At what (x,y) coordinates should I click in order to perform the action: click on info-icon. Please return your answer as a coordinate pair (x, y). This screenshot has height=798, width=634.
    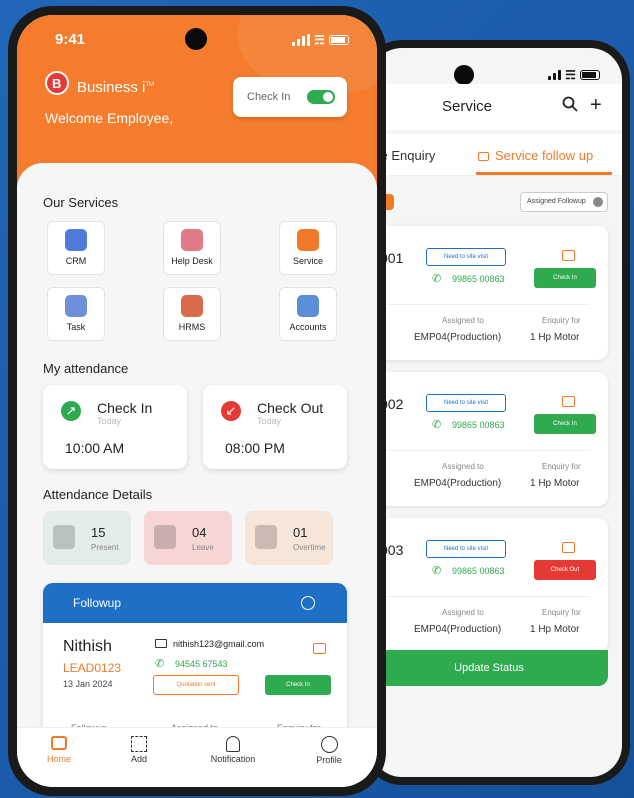
    Looking at the image, I should click on (308, 603).